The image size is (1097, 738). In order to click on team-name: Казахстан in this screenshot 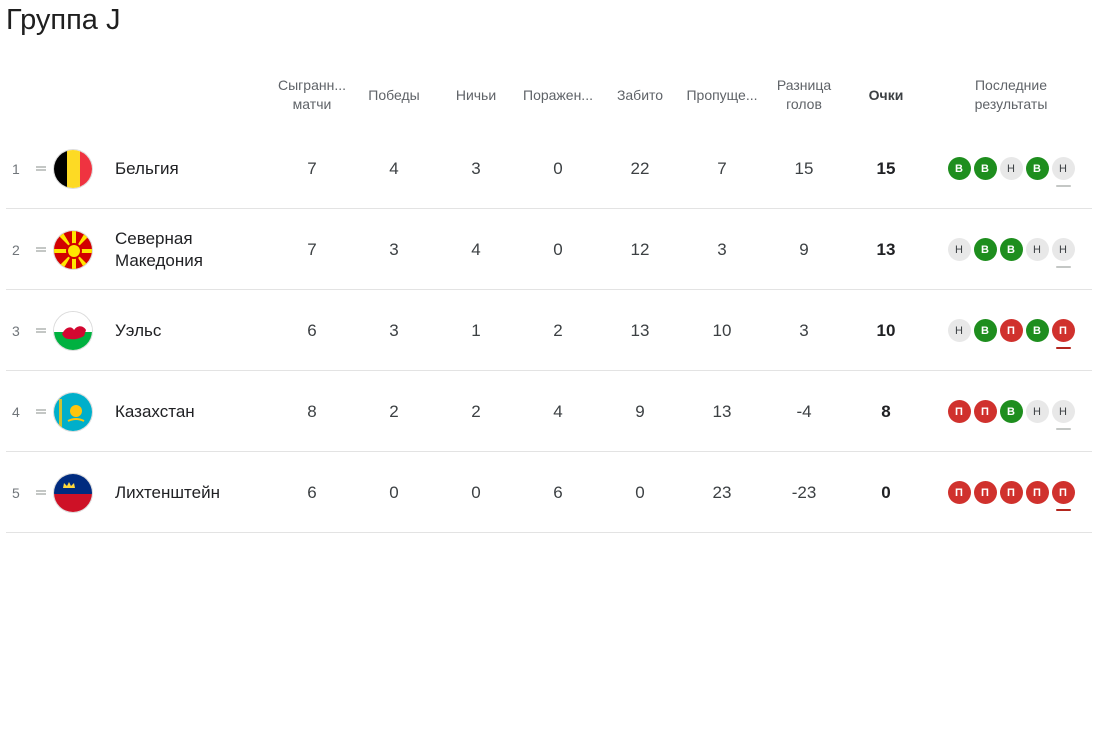, I will do `click(190, 411)`.